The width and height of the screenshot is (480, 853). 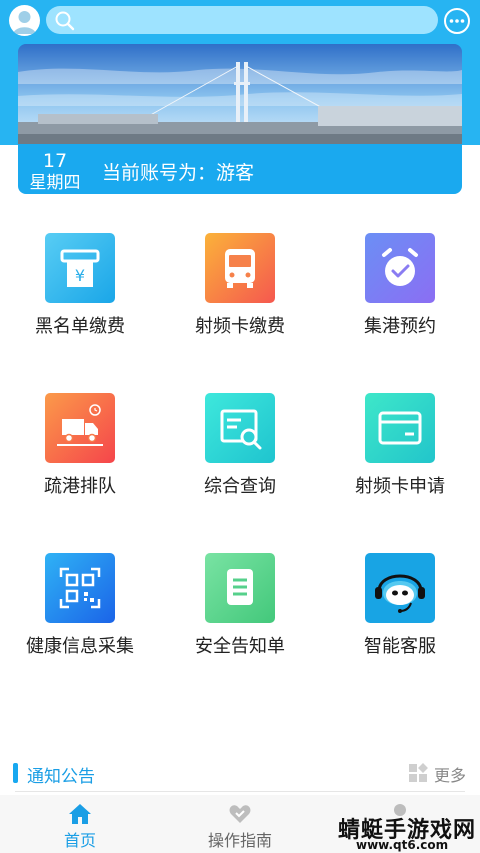 I want to click on atm-yuan-icon: ¥, so click(x=80, y=268).